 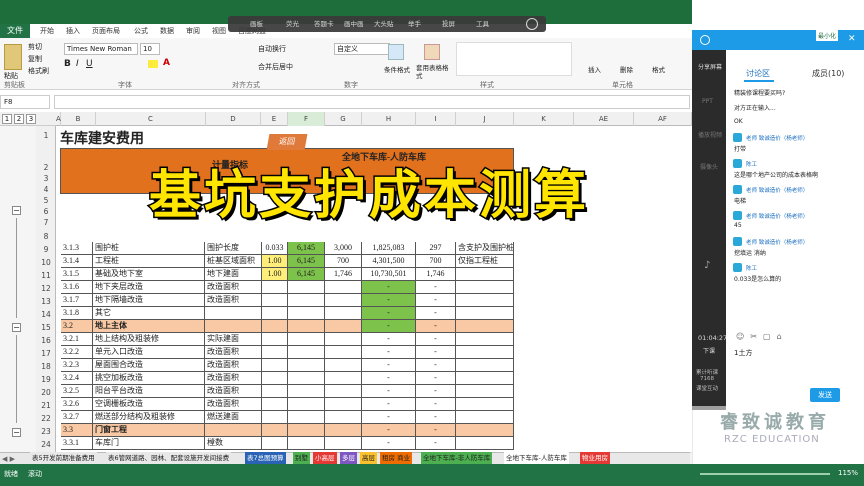 I want to click on col-header-b: B, so click(x=78, y=119).